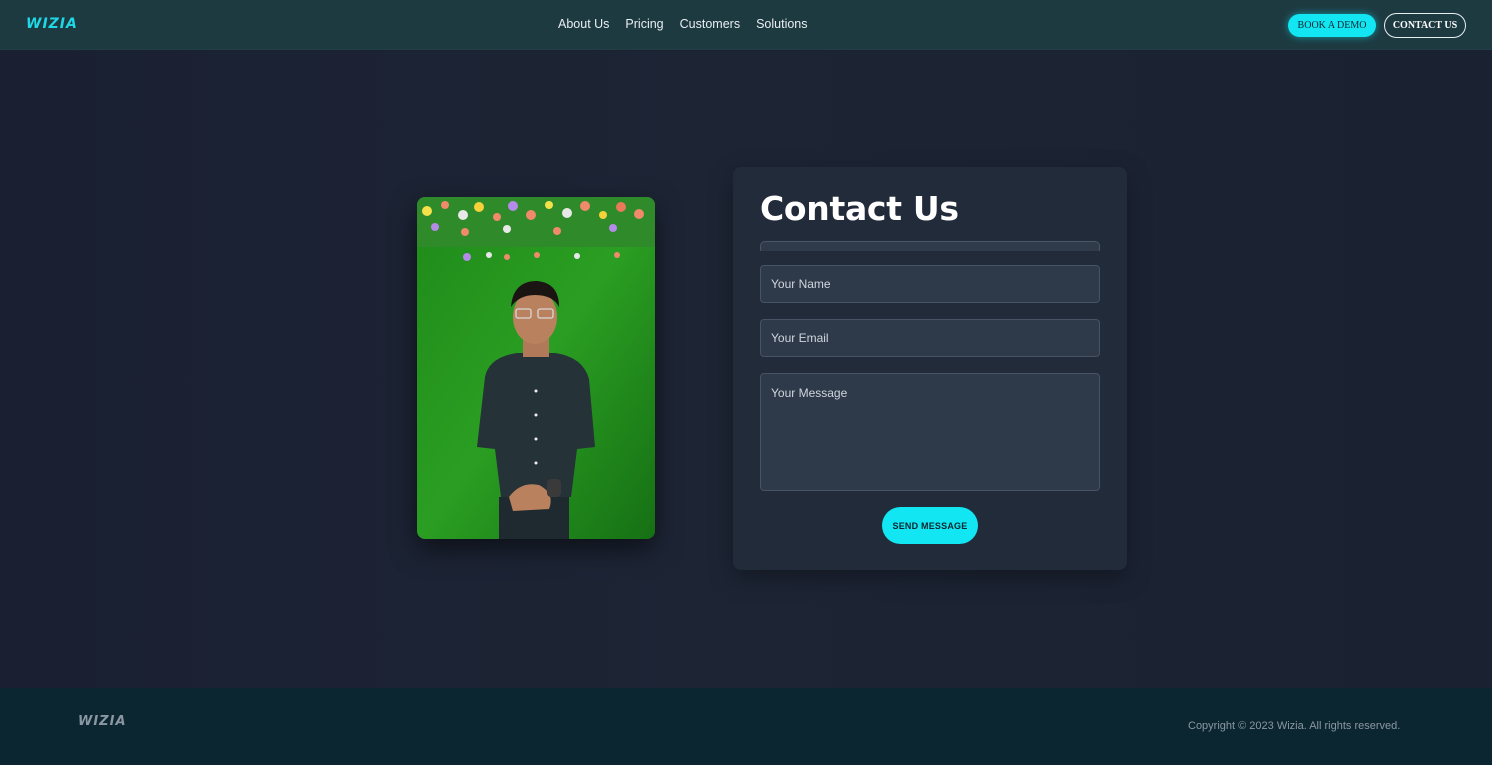 This screenshot has height=765, width=1492. I want to click on contact-title: Contact Us, so click(859, 208).